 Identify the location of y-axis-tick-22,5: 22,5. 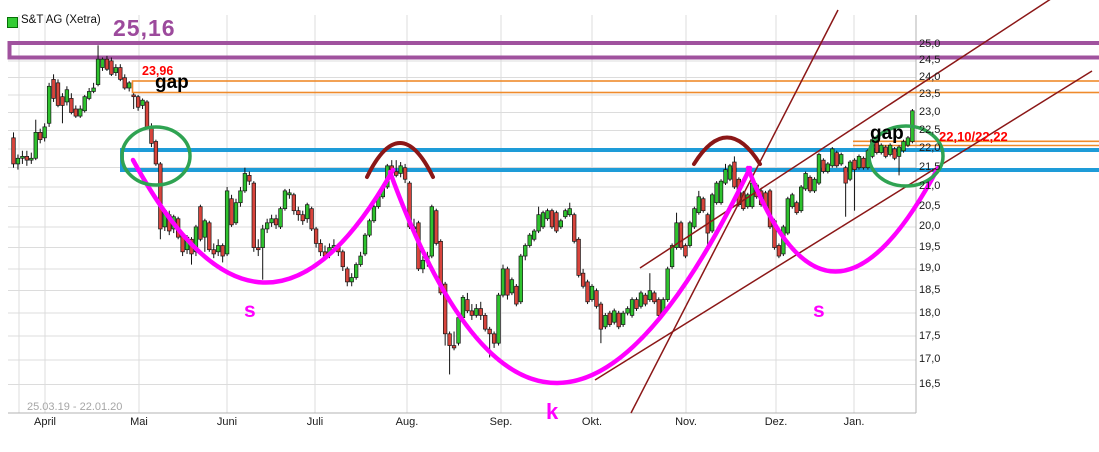
(930, 130).